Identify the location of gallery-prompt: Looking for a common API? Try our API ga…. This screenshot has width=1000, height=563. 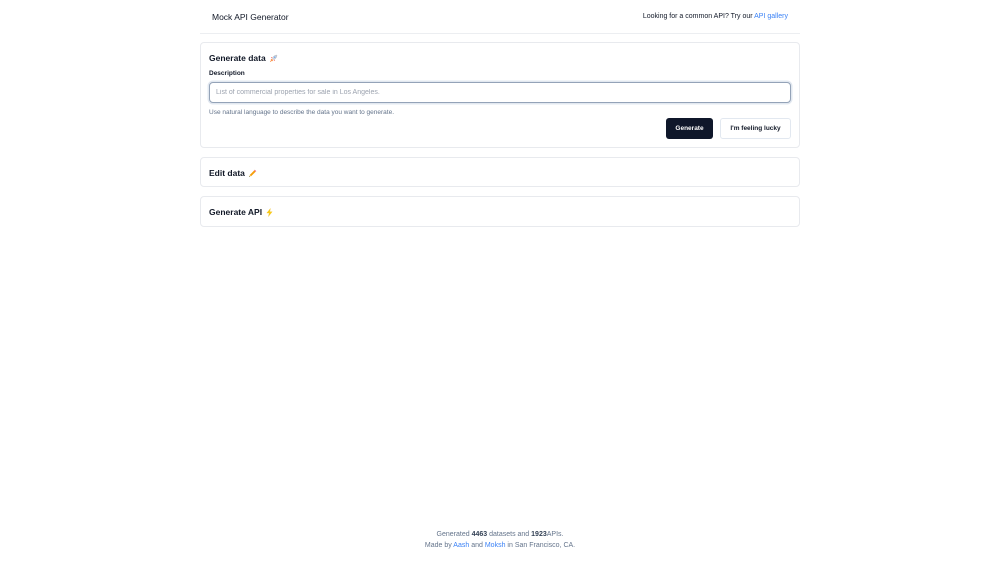
(715, 16).